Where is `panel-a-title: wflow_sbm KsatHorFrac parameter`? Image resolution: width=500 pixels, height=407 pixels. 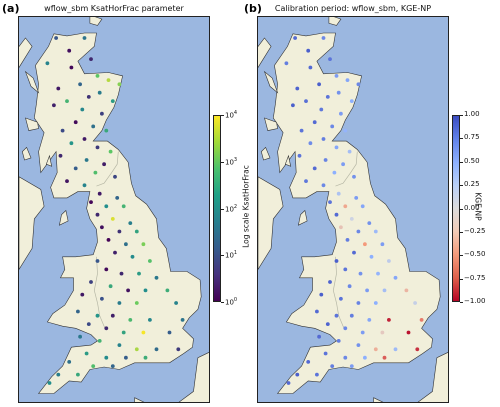
panel-a-title: wflow_sbm KsatHorFrac parameter is located at coordinates (114, 8).